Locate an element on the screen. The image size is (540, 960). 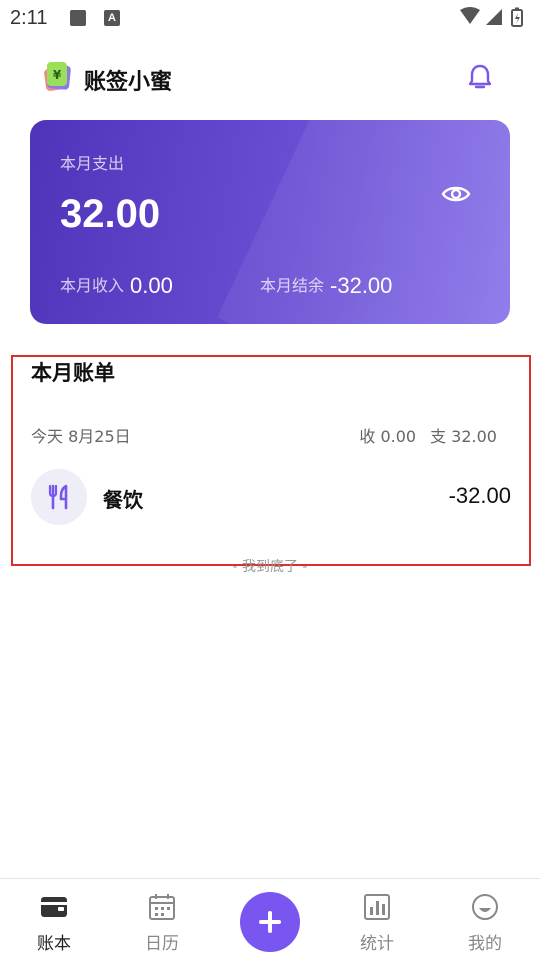
balance-value: -32.00 is located at coordinates (361, 285).